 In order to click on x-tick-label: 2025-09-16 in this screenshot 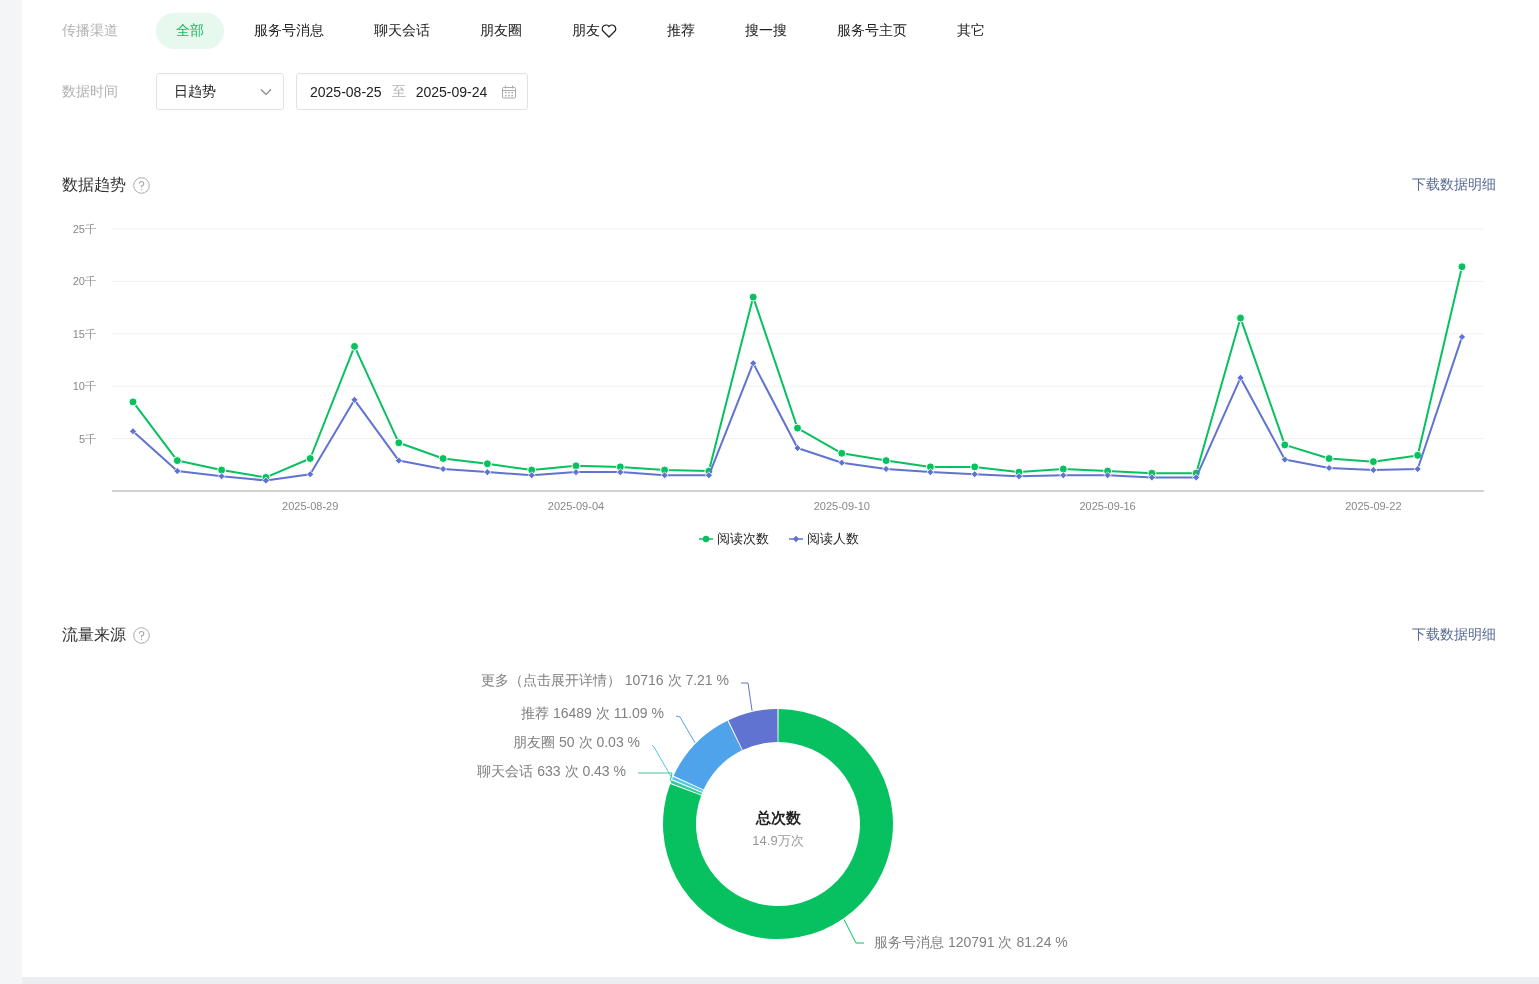, I will do `click(1107, 506)`.